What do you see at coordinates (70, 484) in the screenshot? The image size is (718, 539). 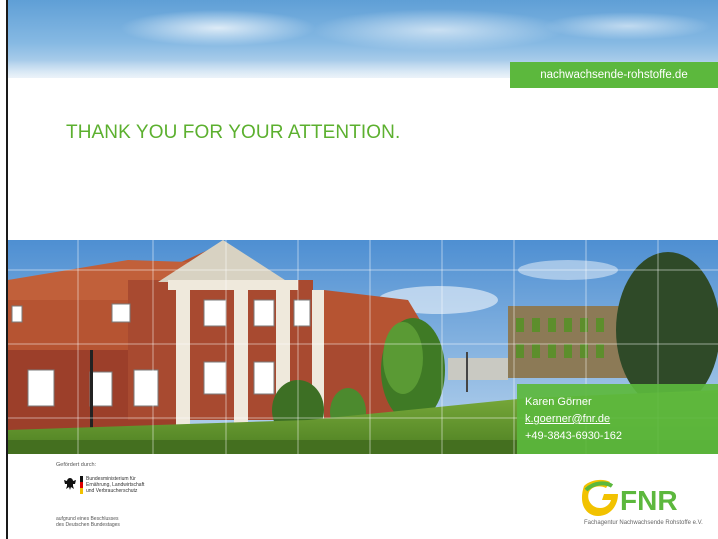 I see `federal-eagle-icon` at bounding box center [70, 484].